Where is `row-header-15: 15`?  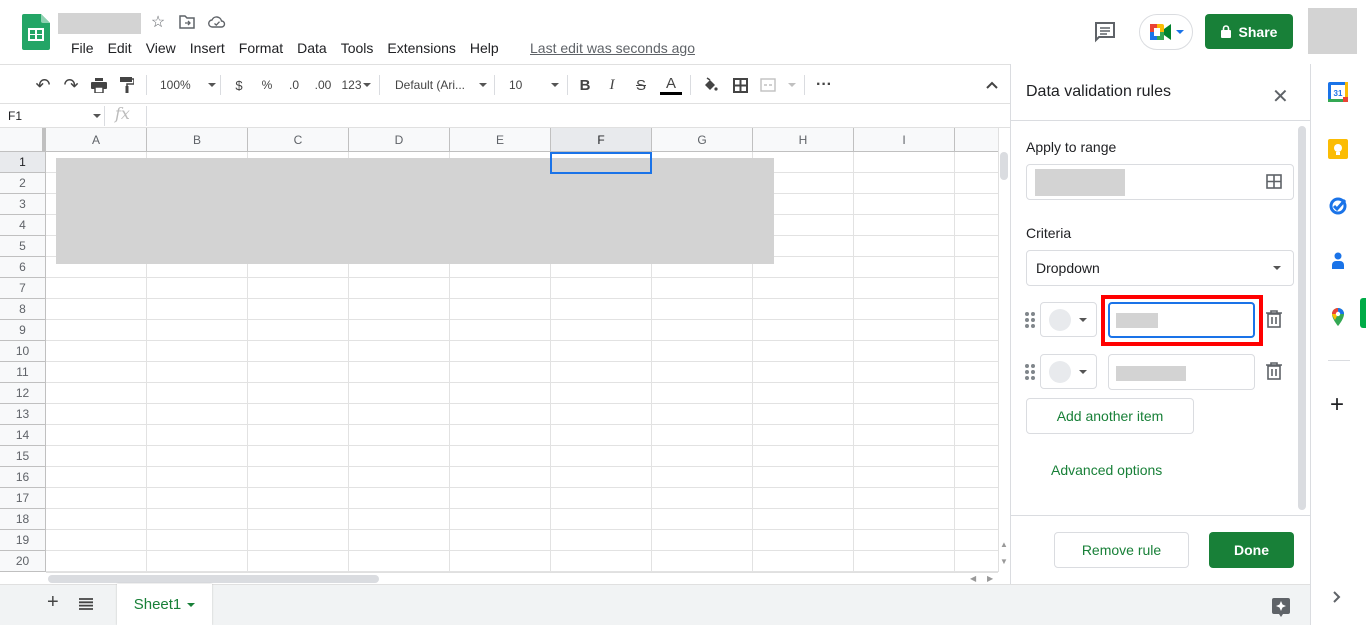 row-header-15: 15 is located at coordinates (23, 456).